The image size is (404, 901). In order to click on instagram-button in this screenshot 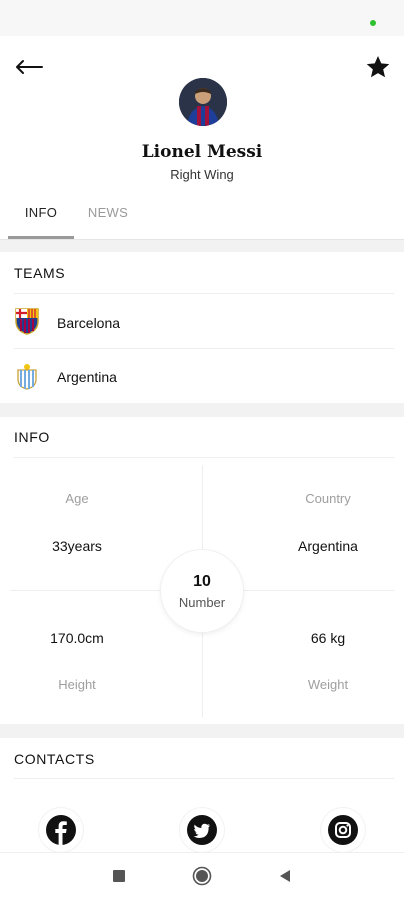, I will do `click(343, 830)`.